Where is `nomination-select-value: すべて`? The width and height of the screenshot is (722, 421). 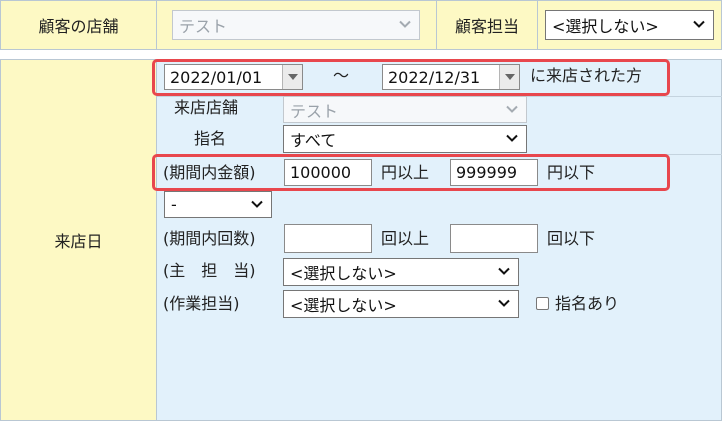 nomination-select-value: すべて is located at coordinates (313, 140).